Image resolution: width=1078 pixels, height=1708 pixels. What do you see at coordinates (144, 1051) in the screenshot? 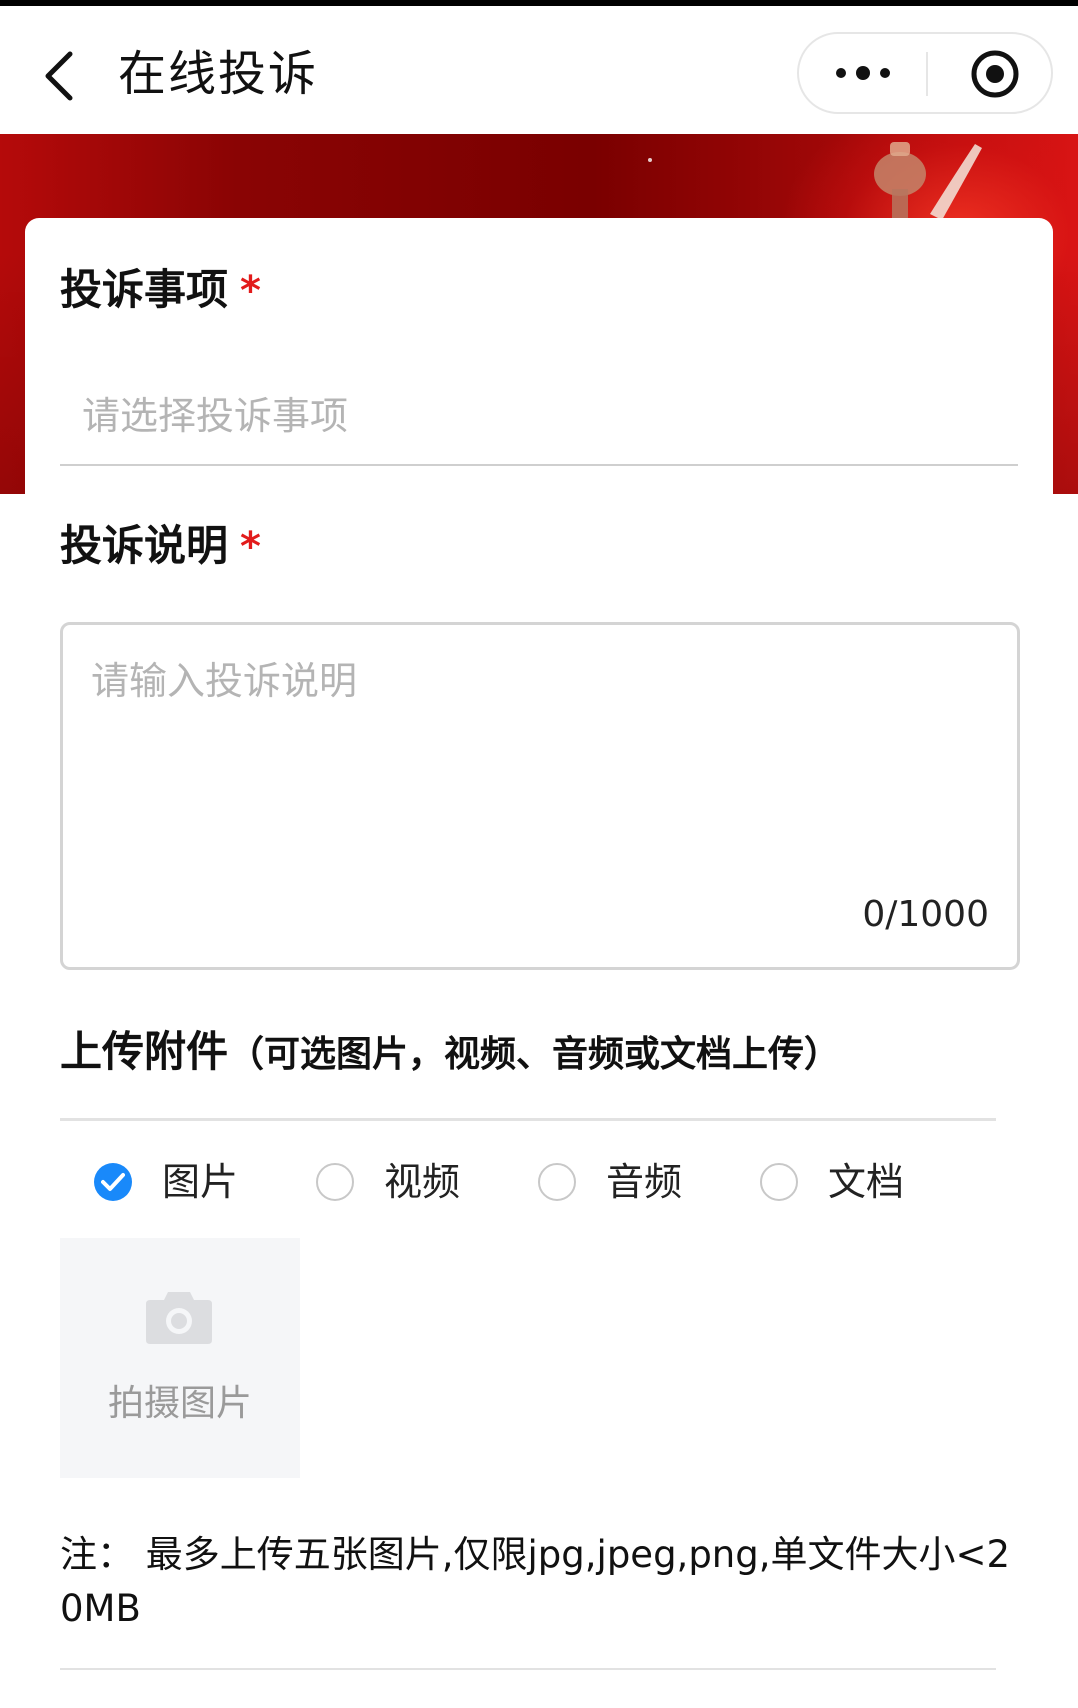
I see `upload-title-text: 上传附件` at bounding box center [144, 1051].